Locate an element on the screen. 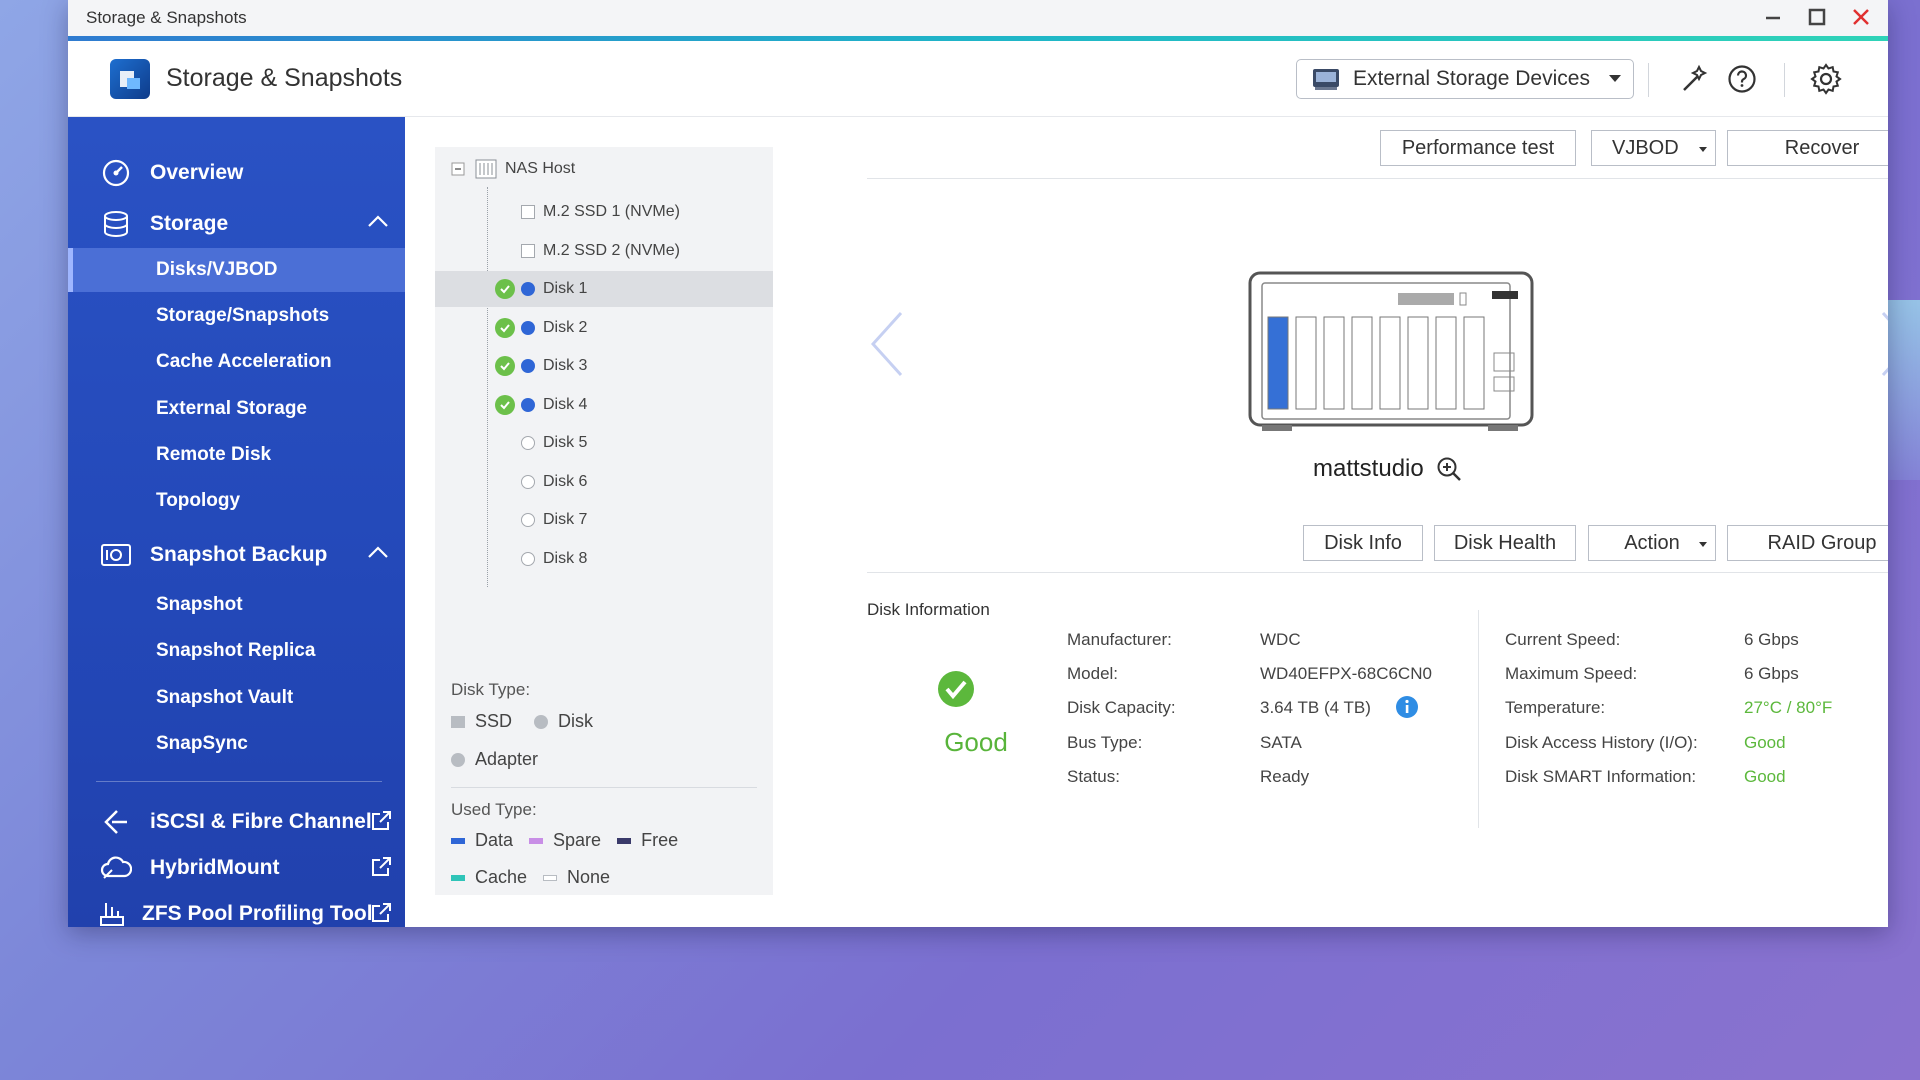 This screenshot has height=1080, width=1920. sidebar-item-storage: Storage is located at coordinates (236, 224).